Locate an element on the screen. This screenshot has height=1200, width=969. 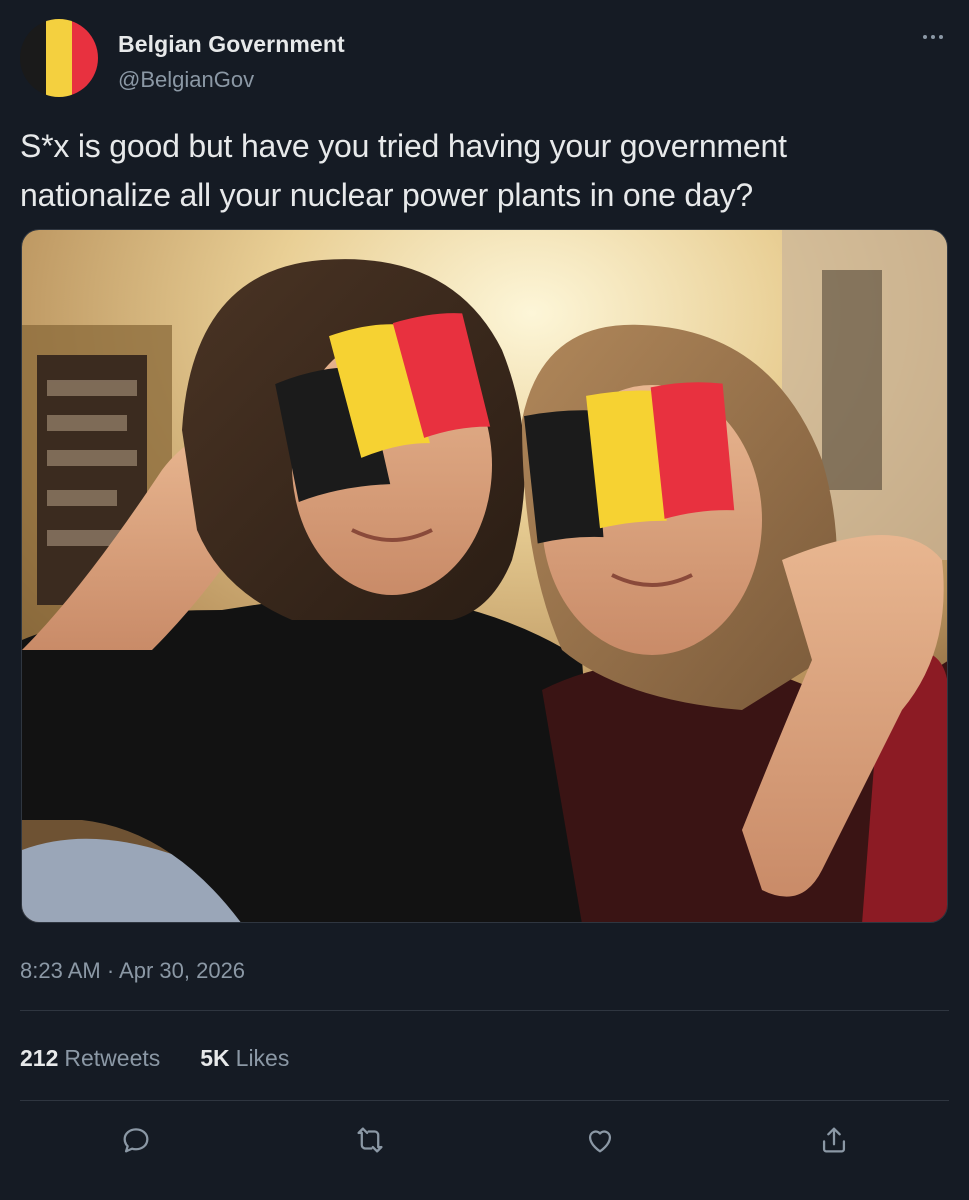
retweets-label: Retweets is located at coordinates (112, 1058).